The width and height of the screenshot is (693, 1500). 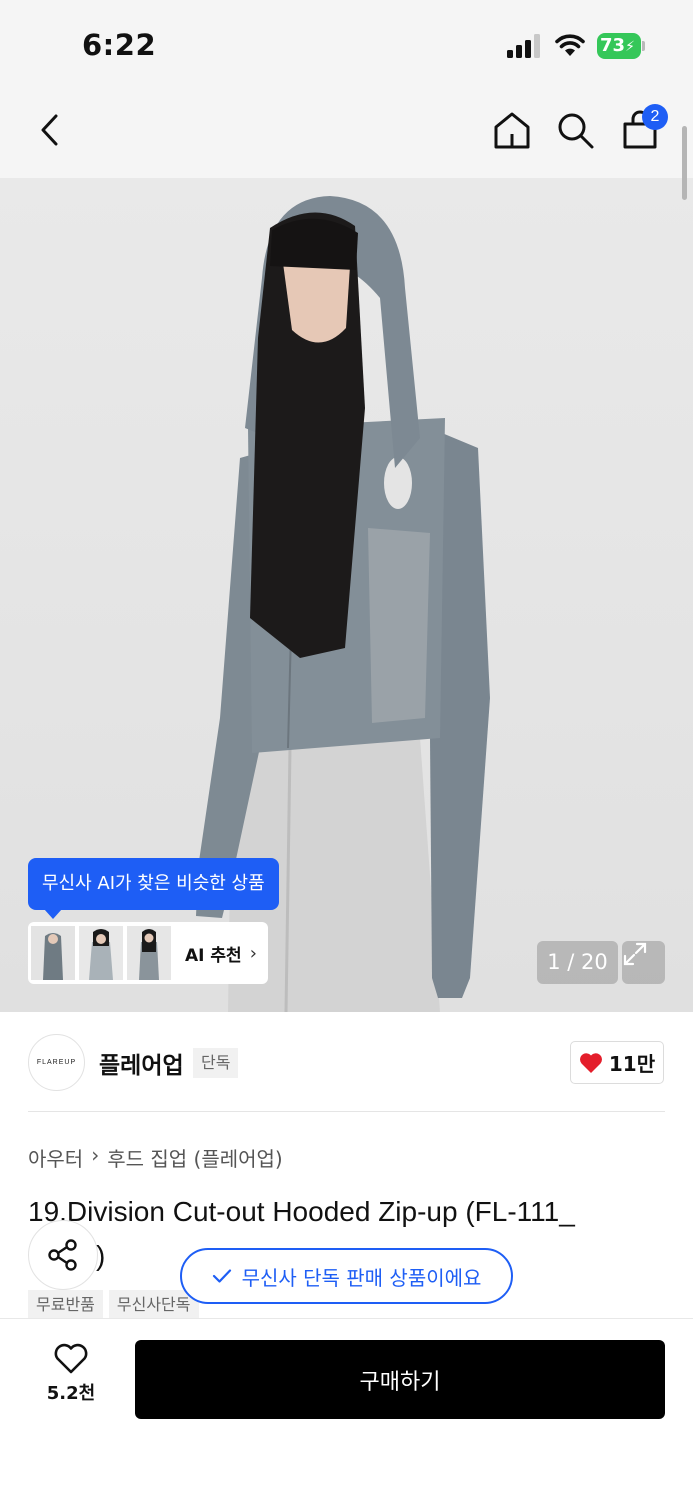 I want to click on wishlist-count: 5.2천, so click(x=71, y=1393).